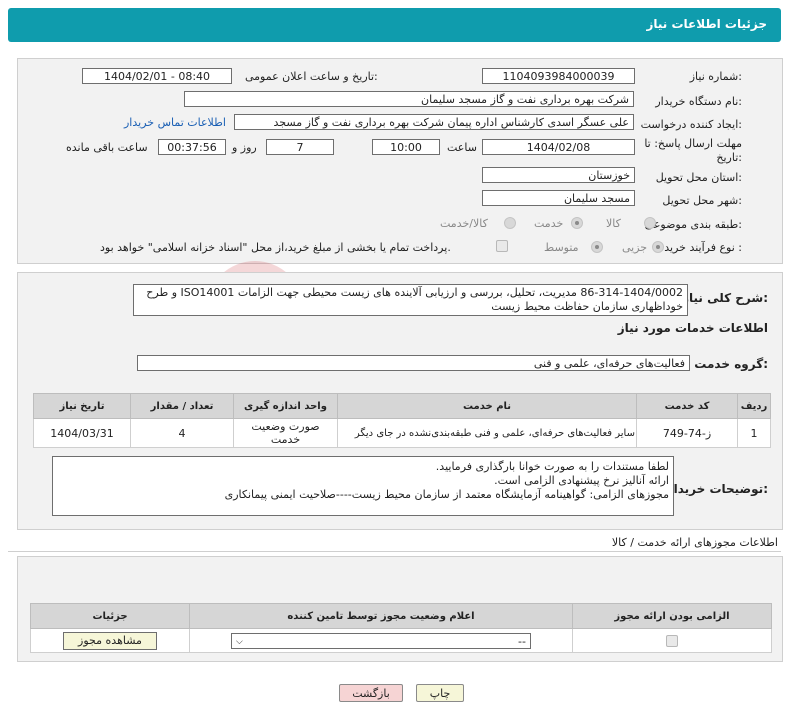 The width and height of the screenshot is (788, 721). Describe the element at coordinates (715, 76) in the screenshot. I see `need-number-label: شماره نیاز:` at that location.